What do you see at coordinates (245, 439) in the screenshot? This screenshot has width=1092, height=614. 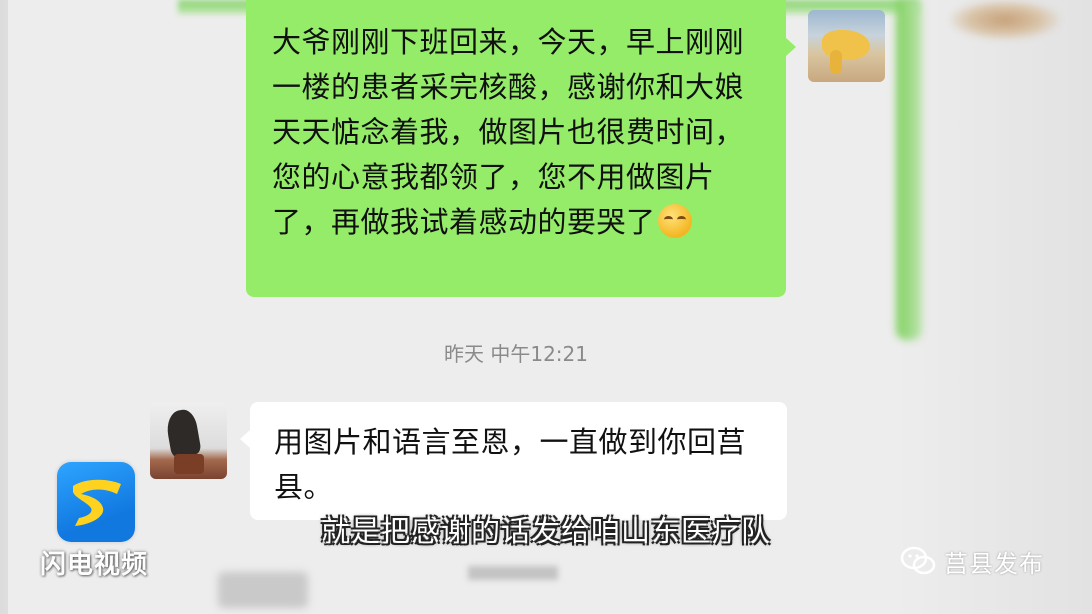 I see `incoming-bubble-tail` at bounding box center [245, 439].